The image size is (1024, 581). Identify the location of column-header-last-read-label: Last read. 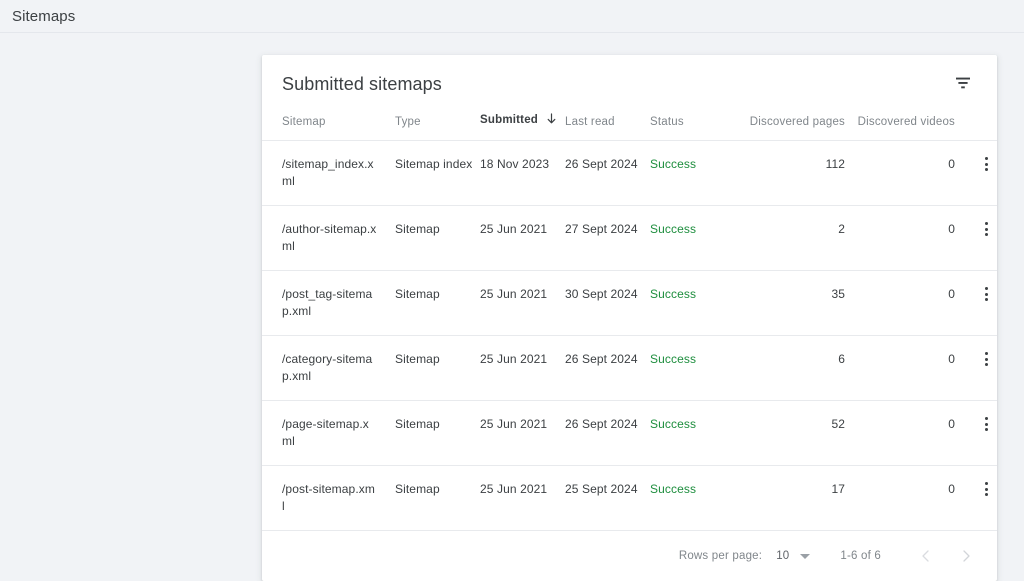
(590, 122).